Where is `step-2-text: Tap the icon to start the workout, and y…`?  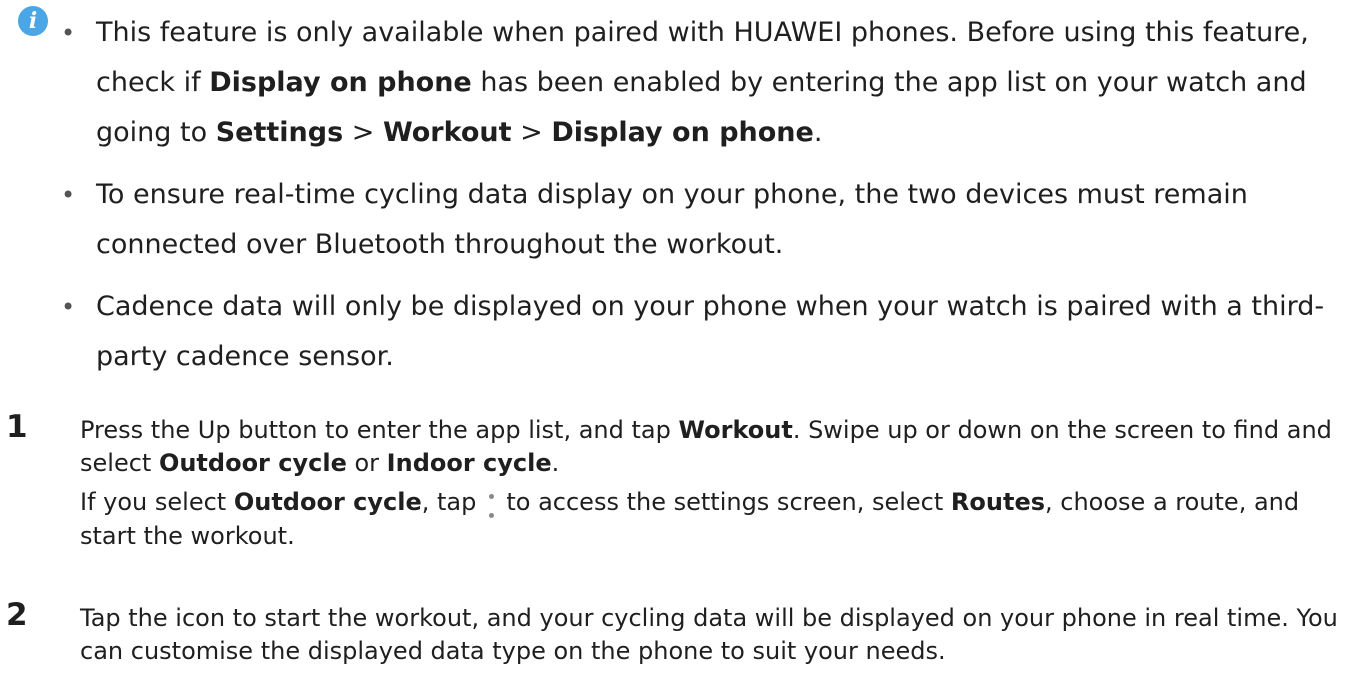 step-2-text: Tap the icon to start the workout, and y… is located at coordinates (709, 634).